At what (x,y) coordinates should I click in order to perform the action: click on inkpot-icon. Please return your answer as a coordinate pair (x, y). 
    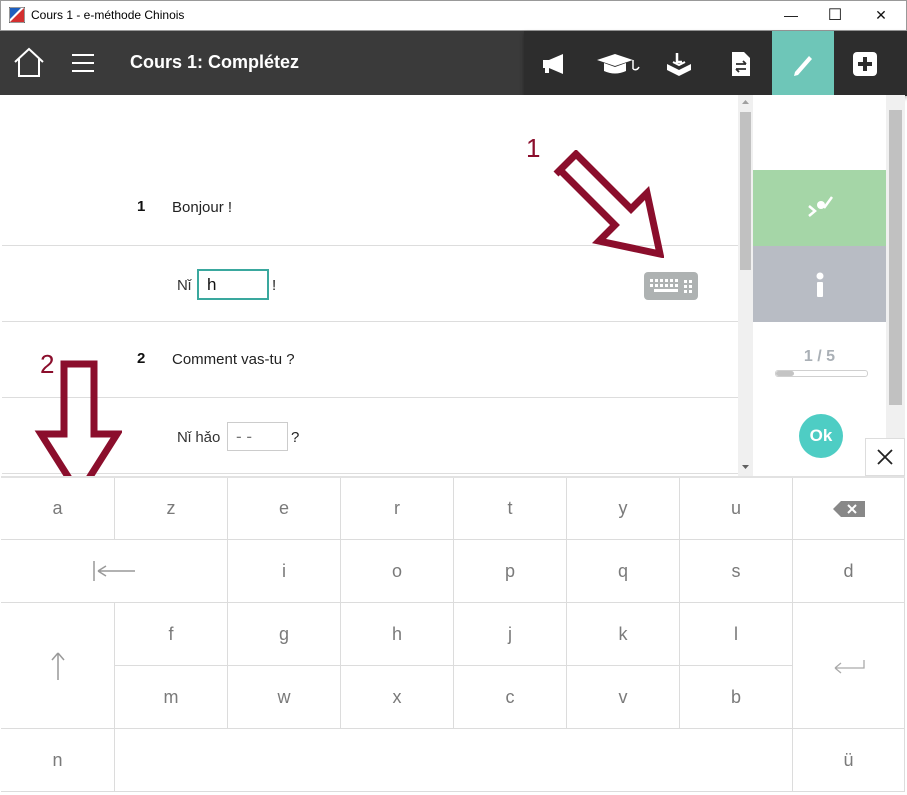
    Looking at the image, I should click on (679, 64).